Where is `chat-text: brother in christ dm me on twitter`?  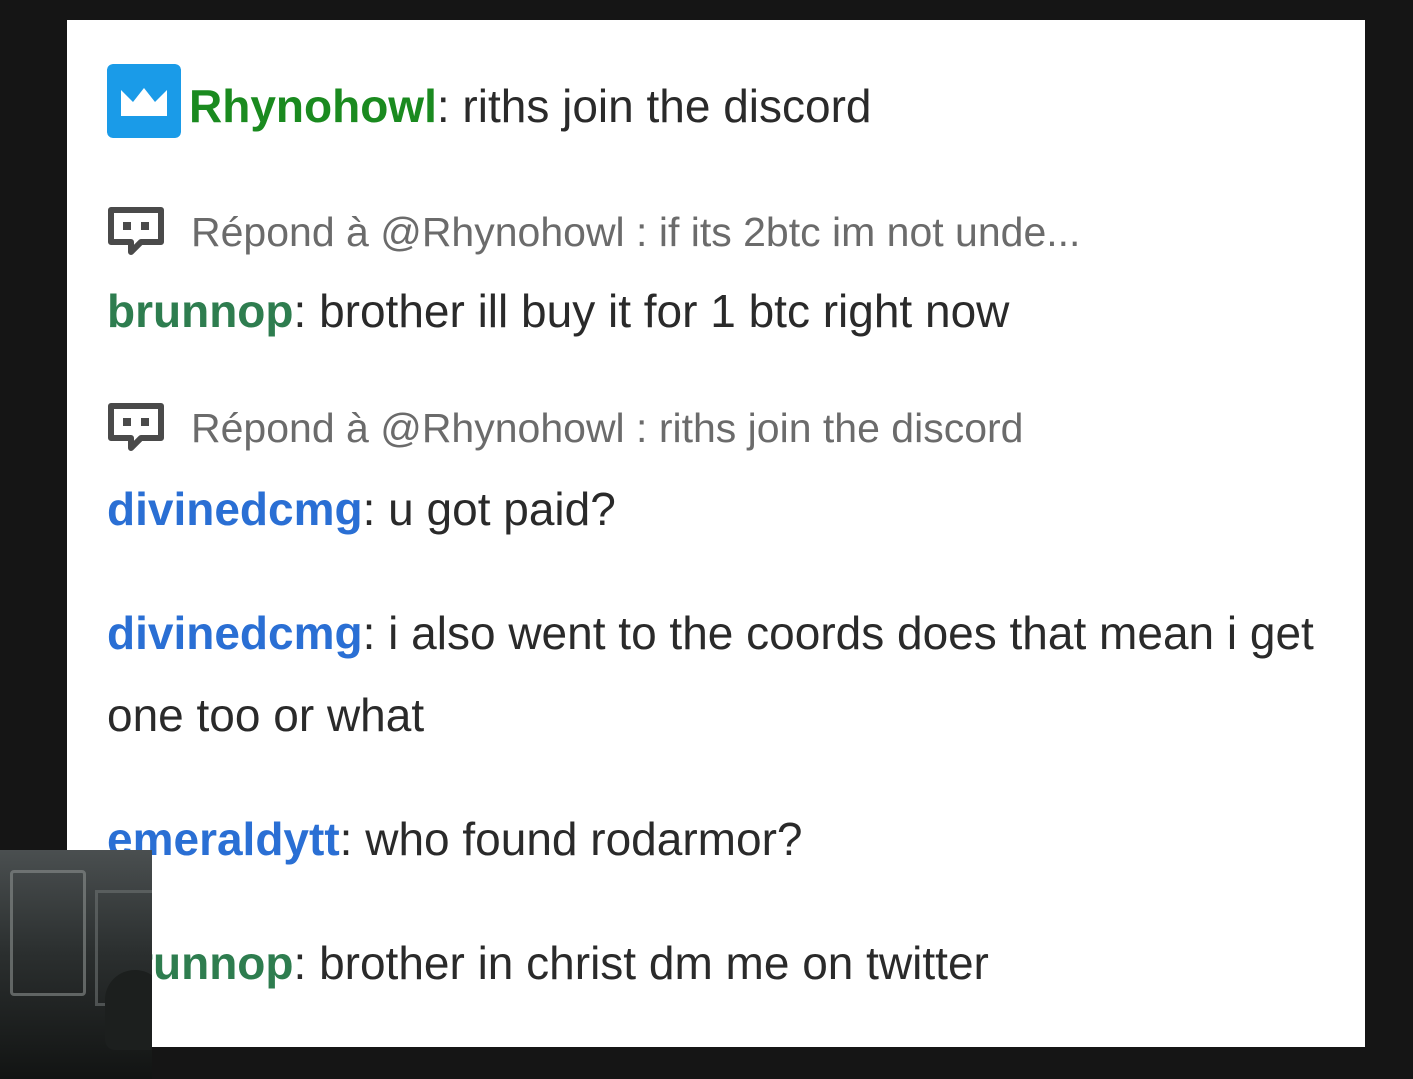 chat-text: brother in christ dm me on twitter is located at coordinates (654, 963).